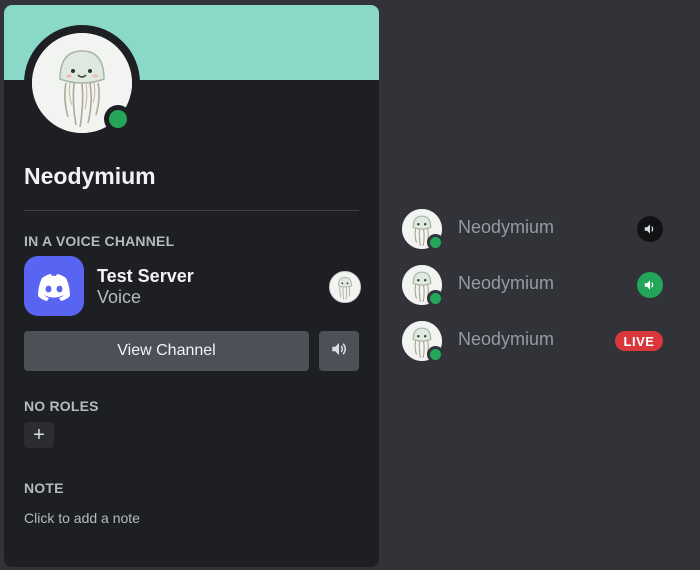 This screenshot has width=700, height=570. What do you see at coordinates (119, 297) in the screenshot?
I see `channel-name: Voice` at bounding box center [119, 297].